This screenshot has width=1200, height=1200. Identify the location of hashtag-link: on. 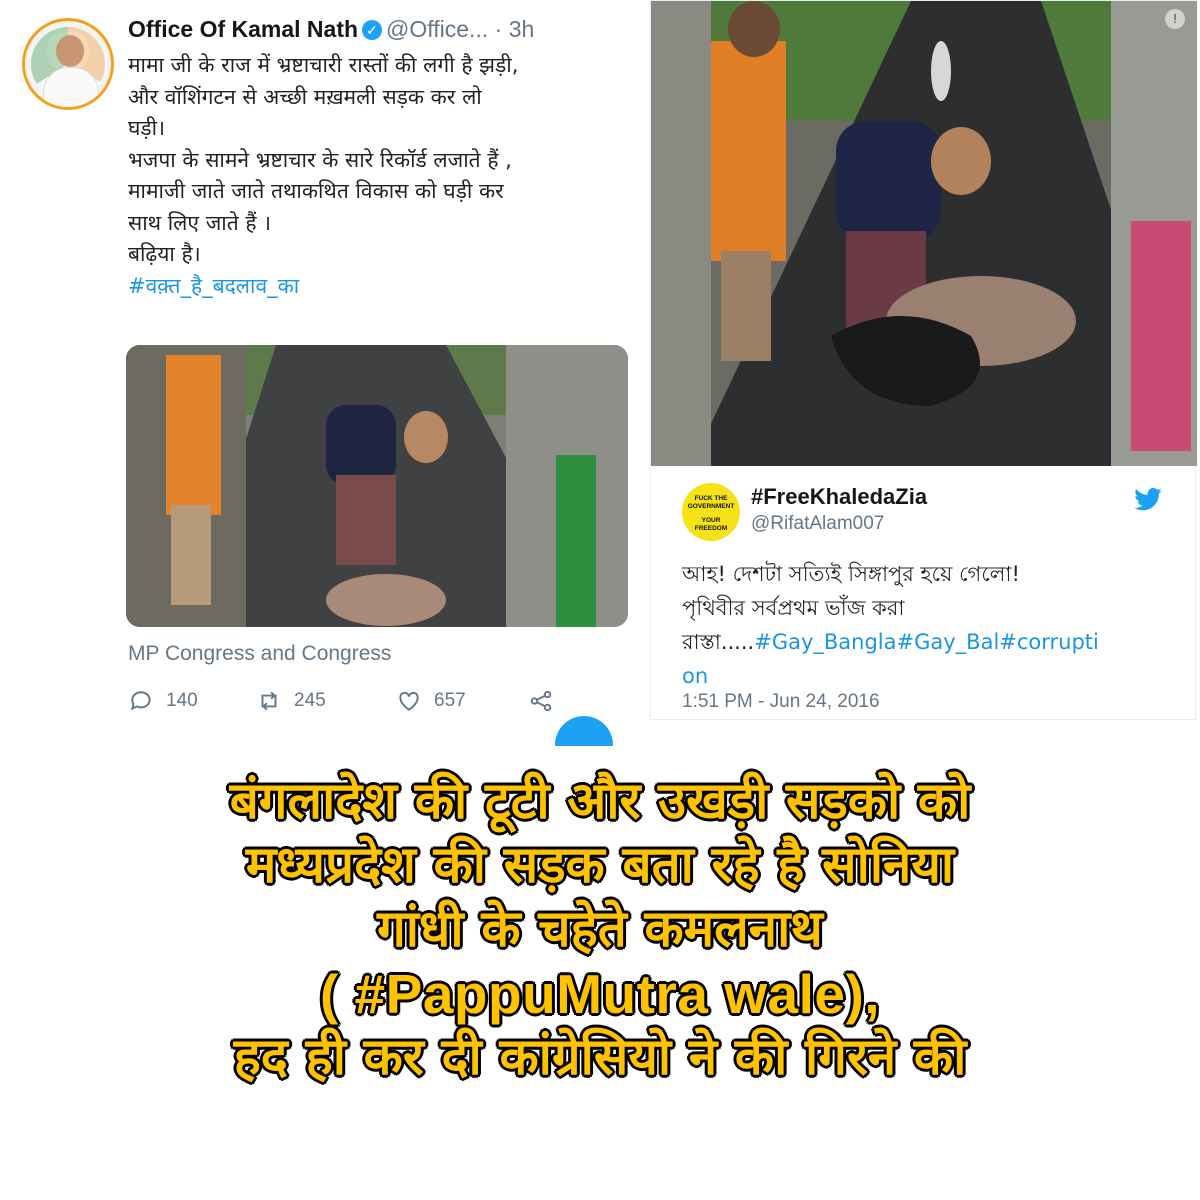
(695, 676).